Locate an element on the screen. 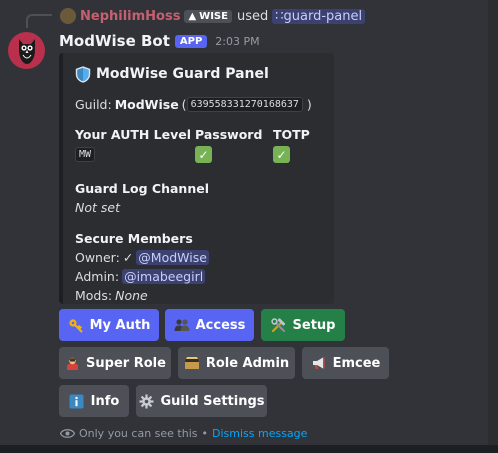 The image size is (498, 453). bottom-bar is located at coordinates (249, 449).